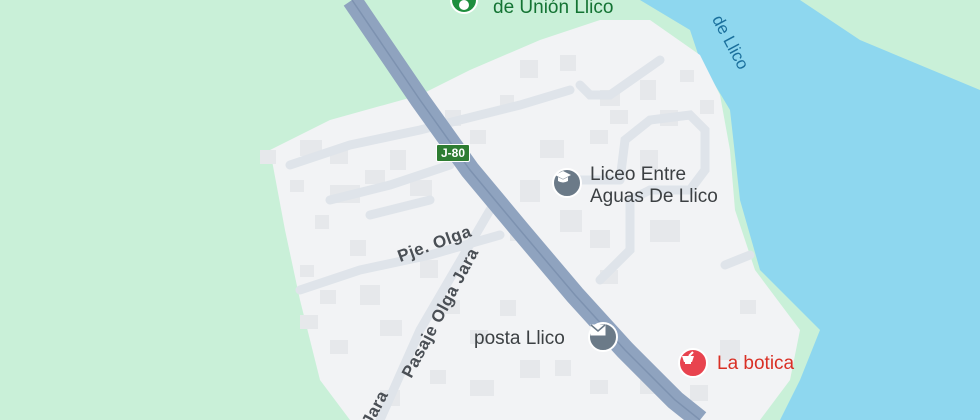 Image resolution: width=980 pixels, height=420 pixels. I want to click on post-pin, so click(603, 337).